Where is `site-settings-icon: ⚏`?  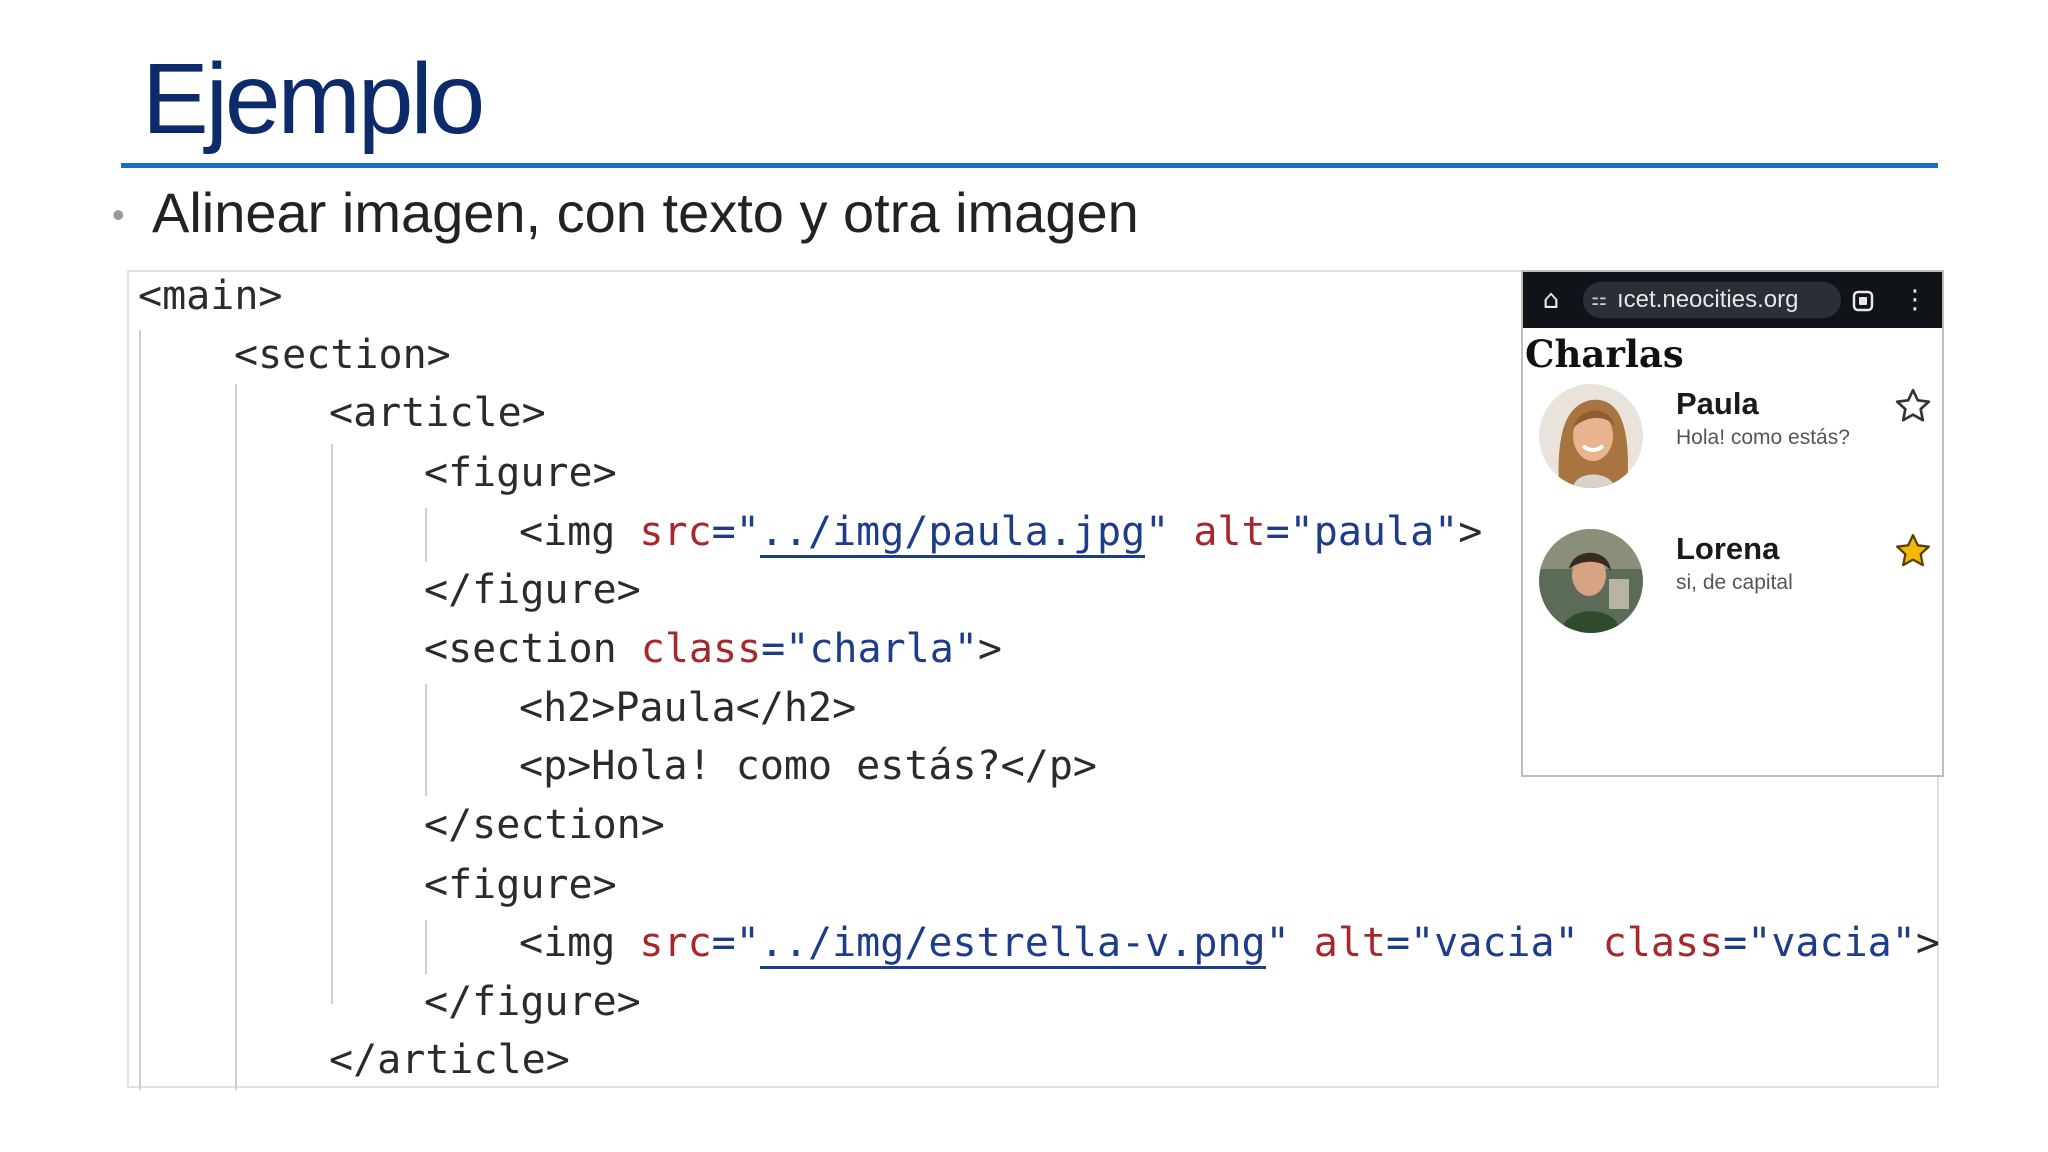
site-settings-icon: ⚏ is located at coordinates (1599, 300).